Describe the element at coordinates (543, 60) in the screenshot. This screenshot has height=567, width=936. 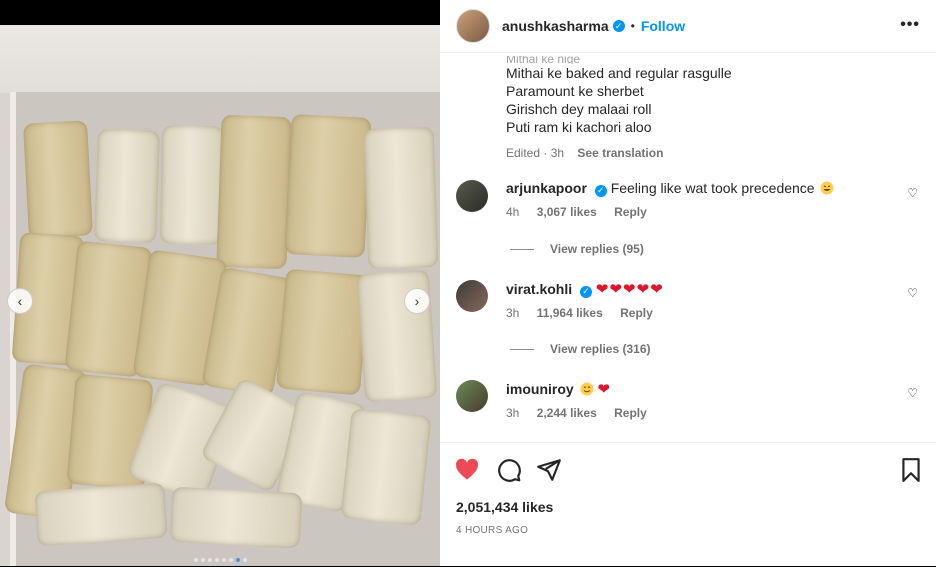
I see `caption-cut-line: Mithai ke nige` at that location.